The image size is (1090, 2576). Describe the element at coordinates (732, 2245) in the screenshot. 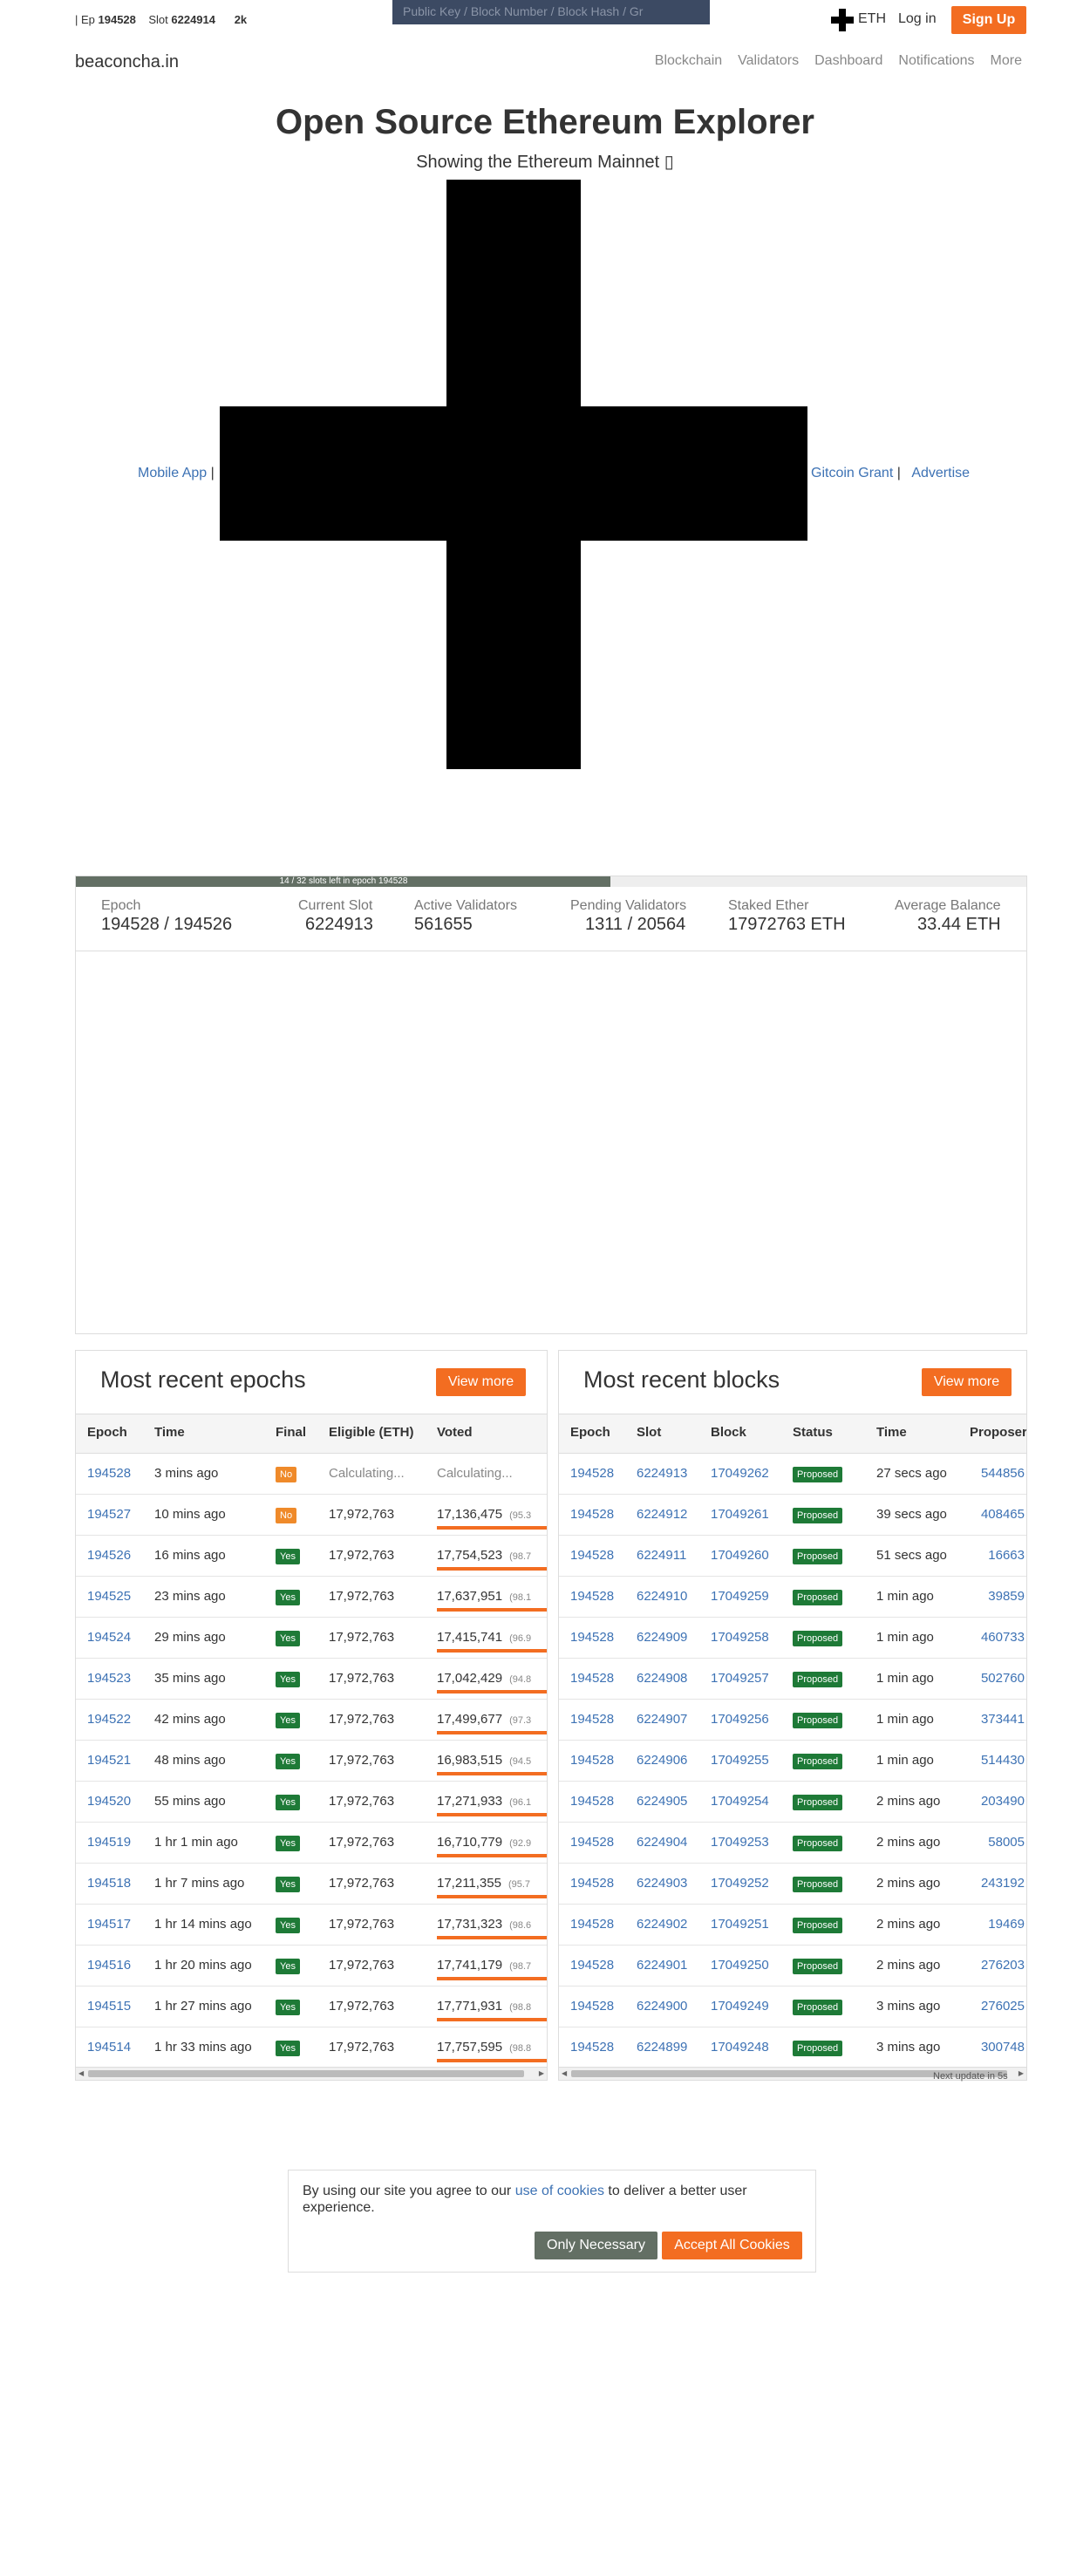

I see `accept-all-cookies-button: Accept All Cookies` at that location.